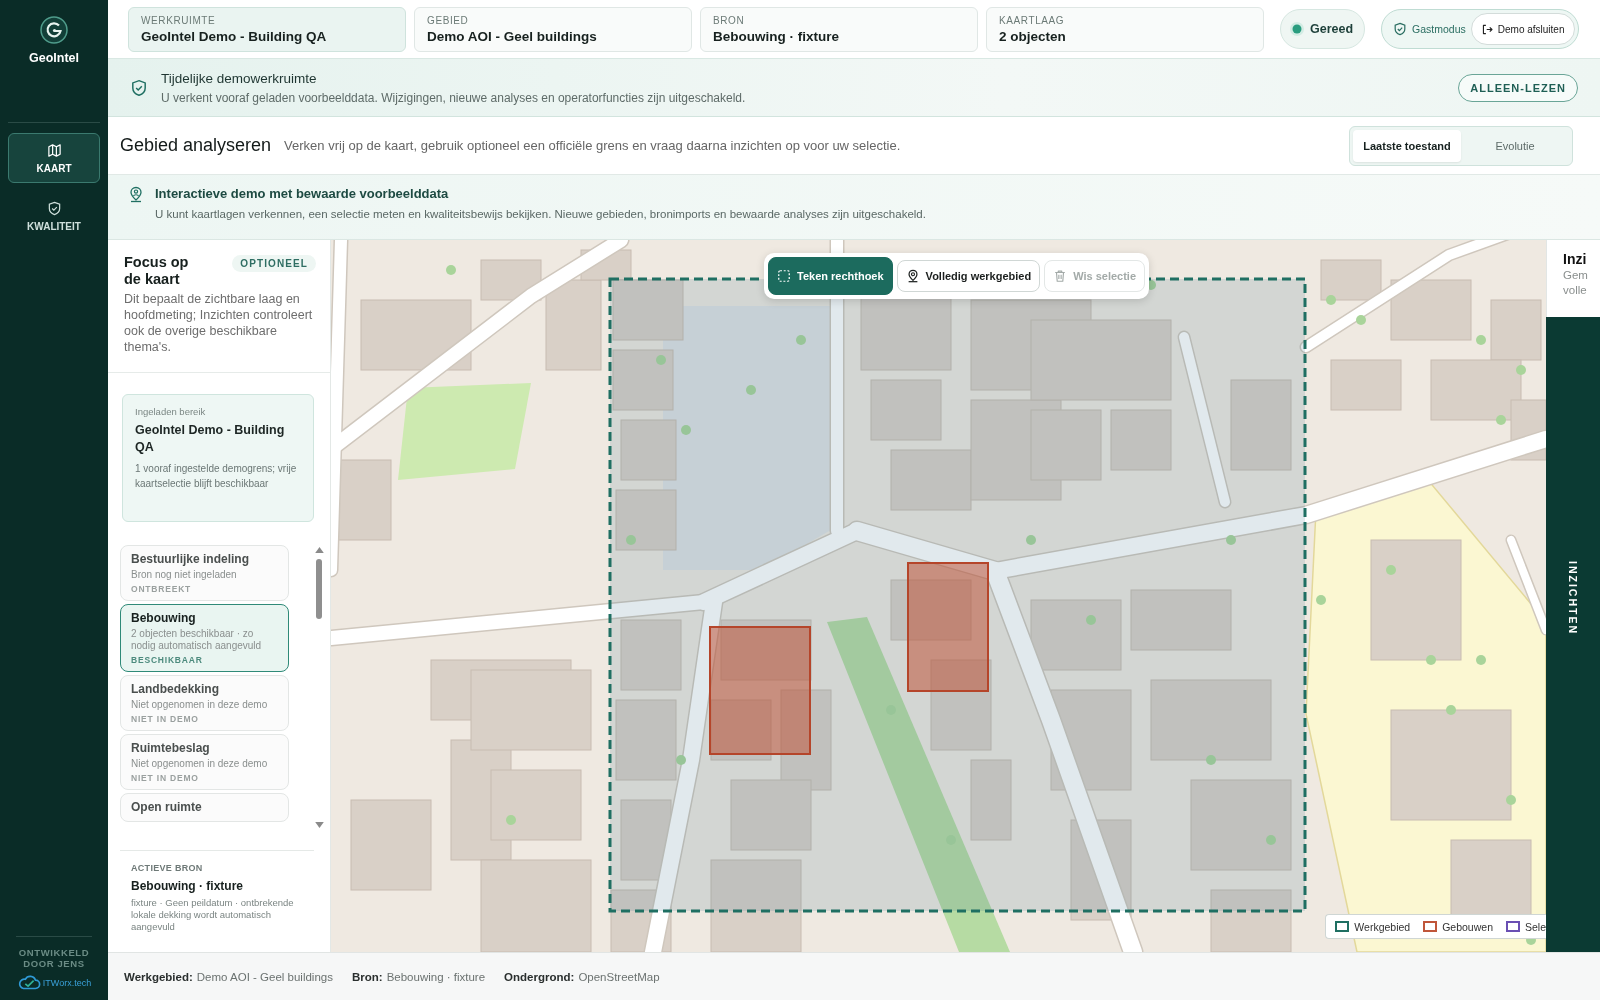 The width and height of the screenshot is (1600, 1000). I want to click on status-value: Demo AOI - Geel buildings, so click(264, 976).